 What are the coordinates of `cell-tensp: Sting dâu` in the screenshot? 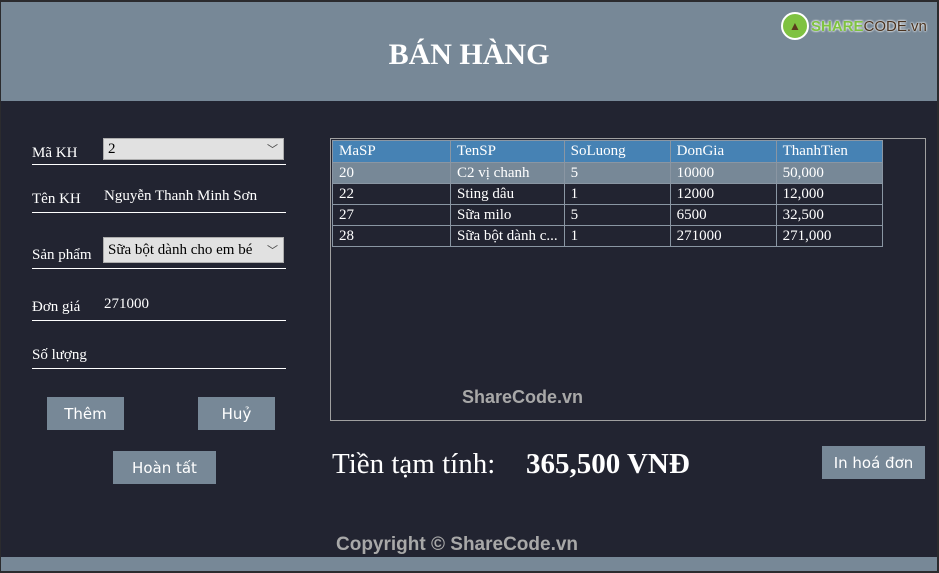 It's located at (507, 194).